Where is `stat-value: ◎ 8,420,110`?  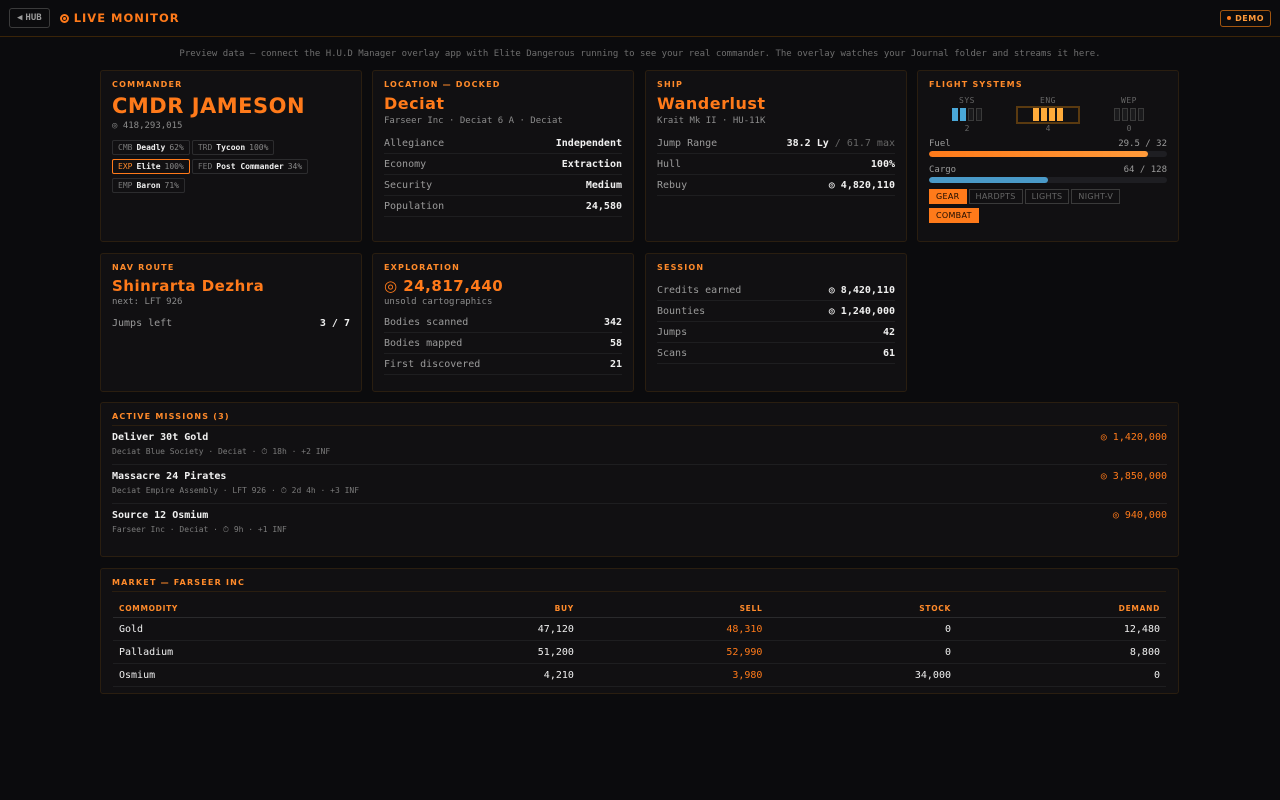
stat-value: ◎ 8,420,110 is located at coordinates (861, 290).